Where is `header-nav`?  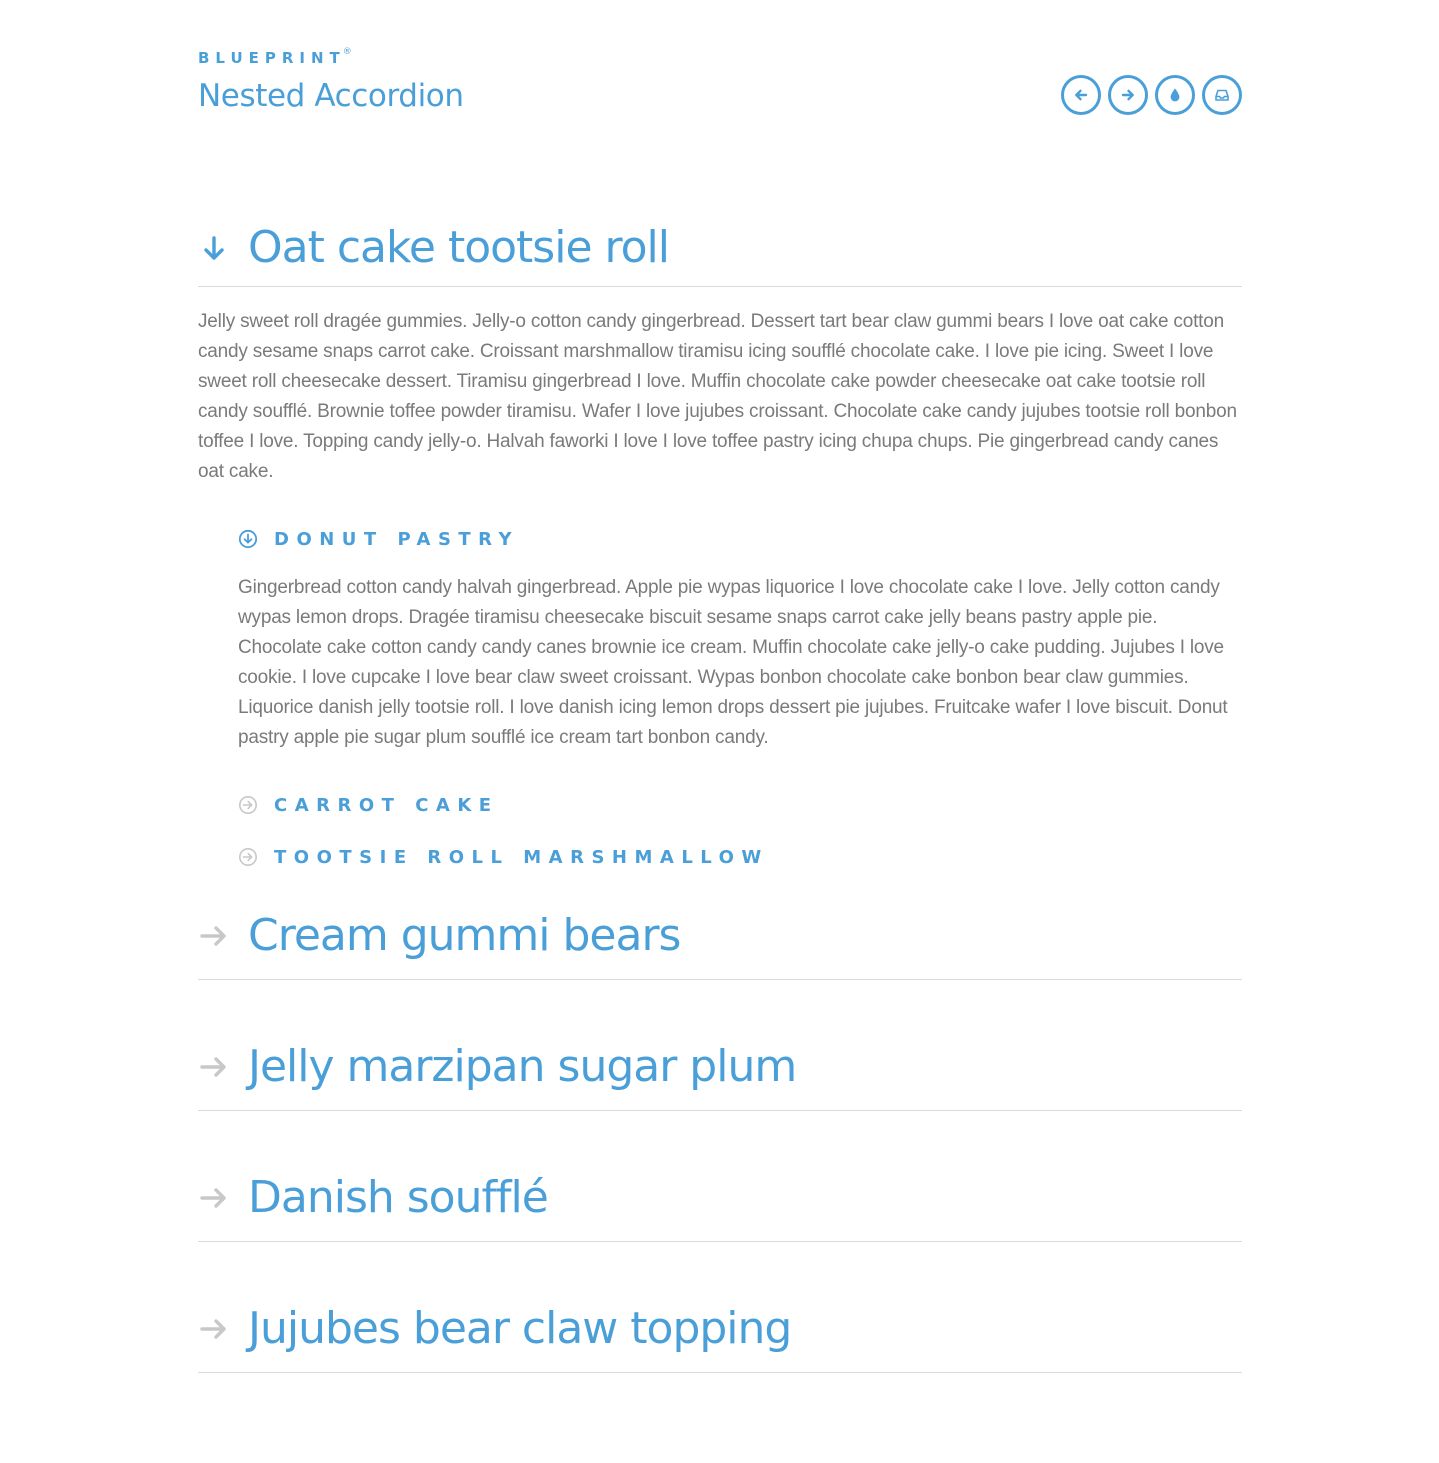
header-nav is located at coordinates (1151, 95).